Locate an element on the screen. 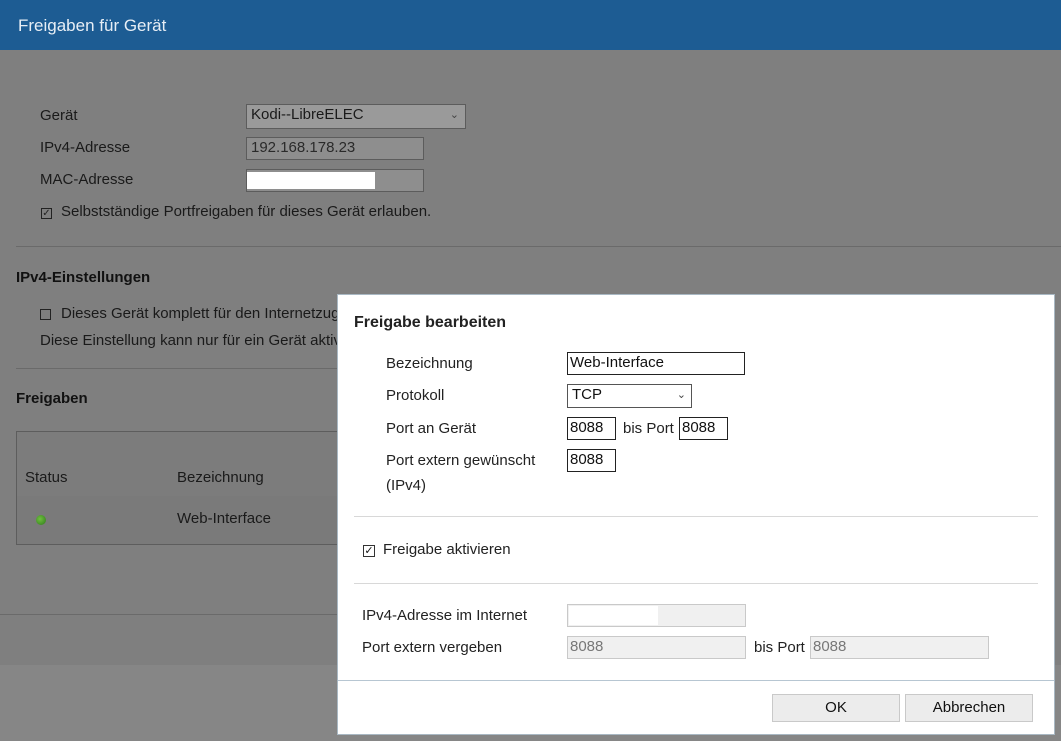 This screenshot has height=741, width=1061. mac-field is located at coordinates (335, 180).